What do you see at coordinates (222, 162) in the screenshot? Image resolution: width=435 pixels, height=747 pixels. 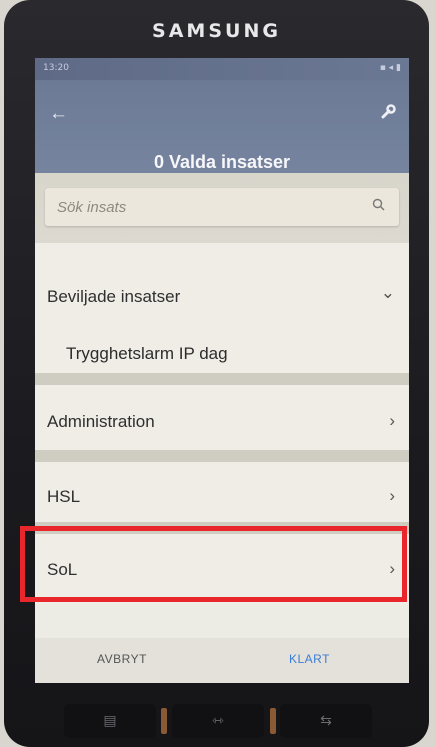 I see `page-title: 0 Valda insatser` at bounding box center [222, 162].